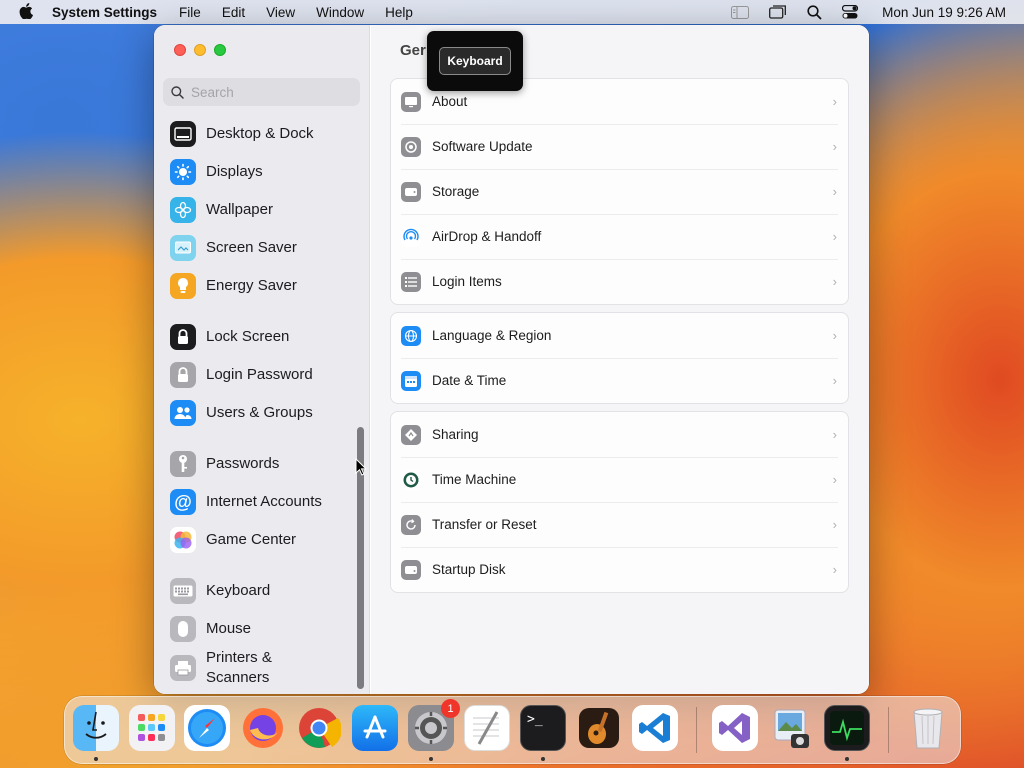 Image resolution: width=1024 pixels, height=768 pixels. I want to click on zoom-window-button, so click(220, 50).